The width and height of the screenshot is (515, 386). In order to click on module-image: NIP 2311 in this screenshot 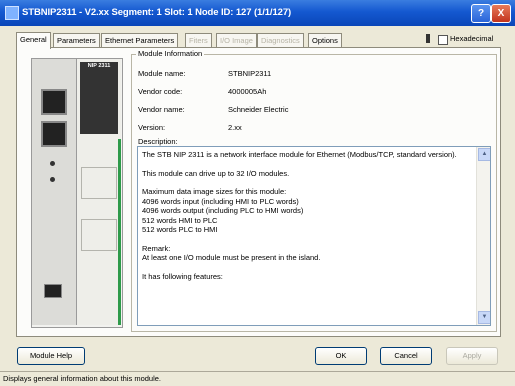, I will do `click(77, 193)`.